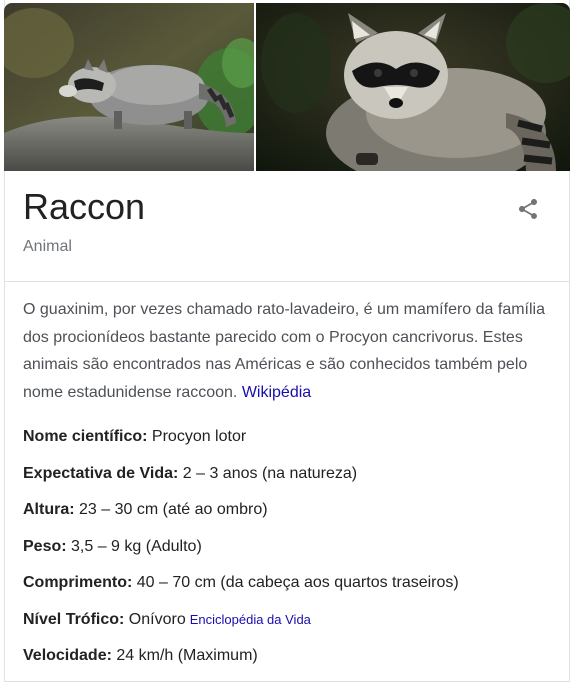  I want to click on entity-type-label: Animal, so click(47, 246).